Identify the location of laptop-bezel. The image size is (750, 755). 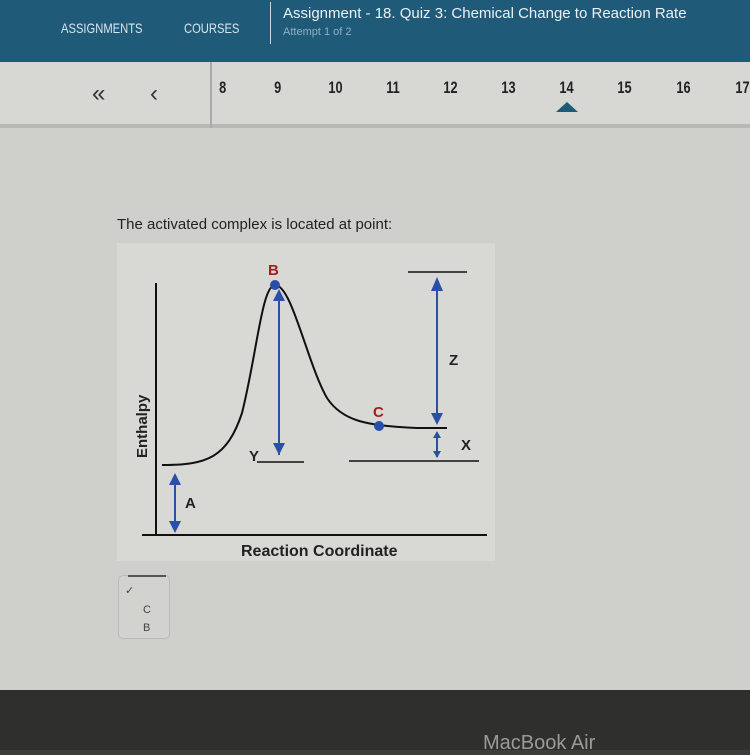
(375, 720).